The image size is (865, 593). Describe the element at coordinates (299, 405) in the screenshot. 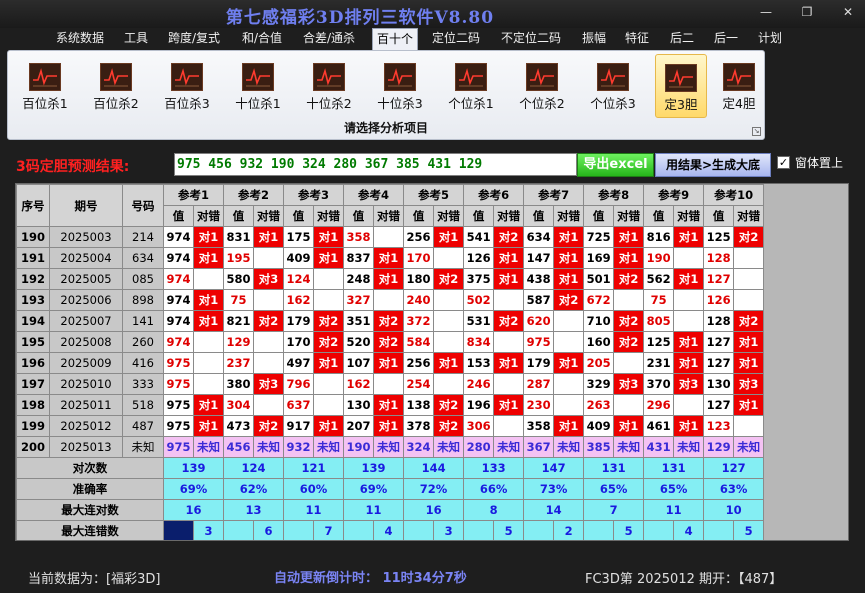

I see `ref-value: 637` at that location.